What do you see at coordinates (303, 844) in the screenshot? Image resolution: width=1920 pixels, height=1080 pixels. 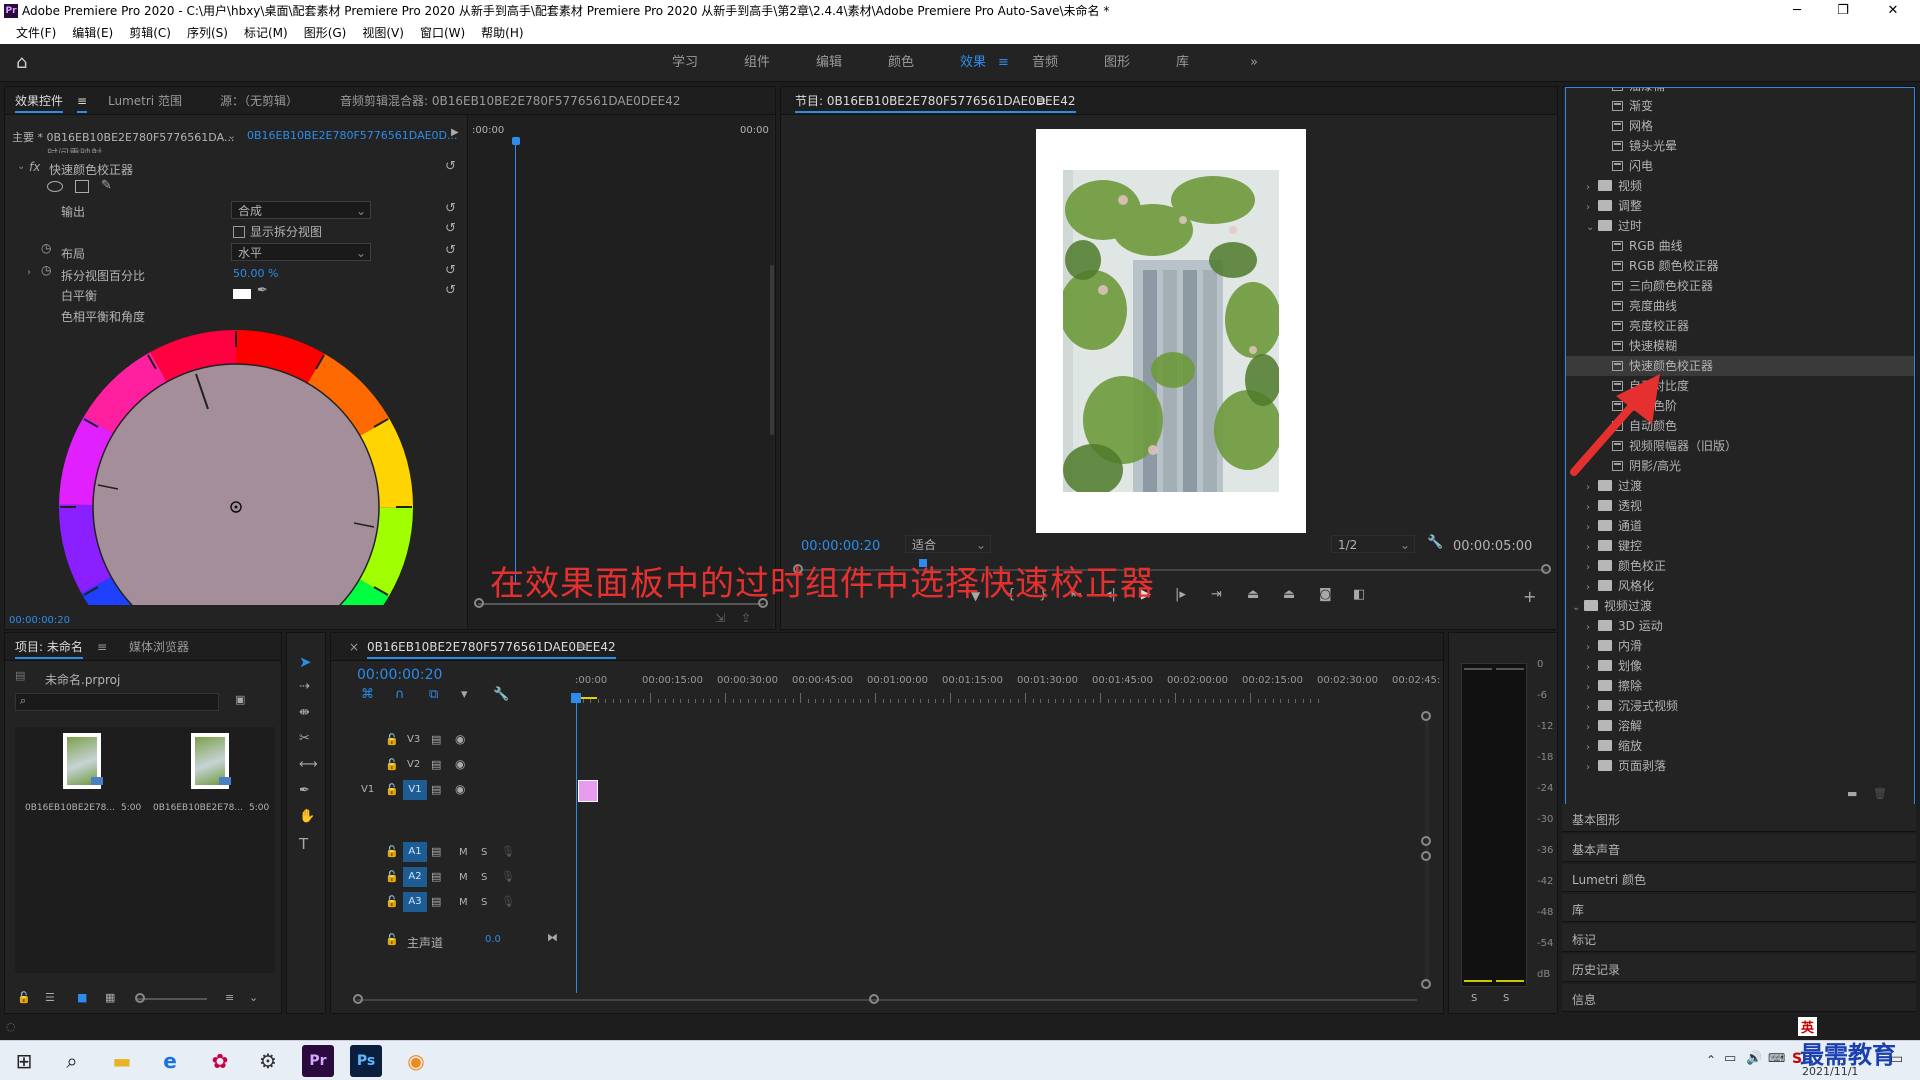 I see `type-tool-icon: T` at bounding box center [303, 844].